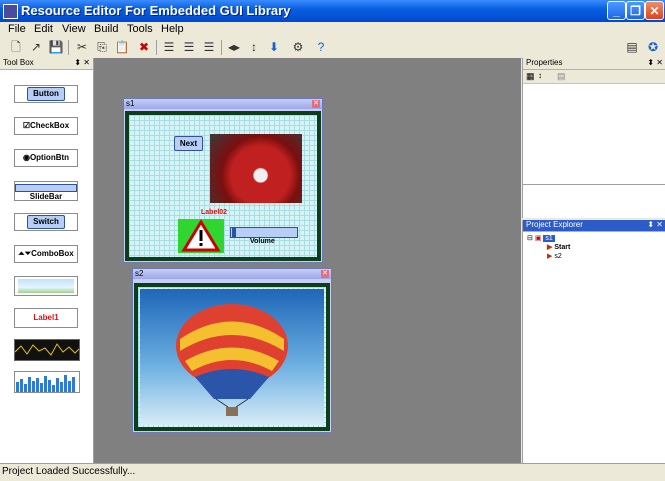 The height and width of the screenshot is (481, 665). Describe the element at coordinates (102, 47) in the screenshot. I see `copy-icon: ⎘` at that location.